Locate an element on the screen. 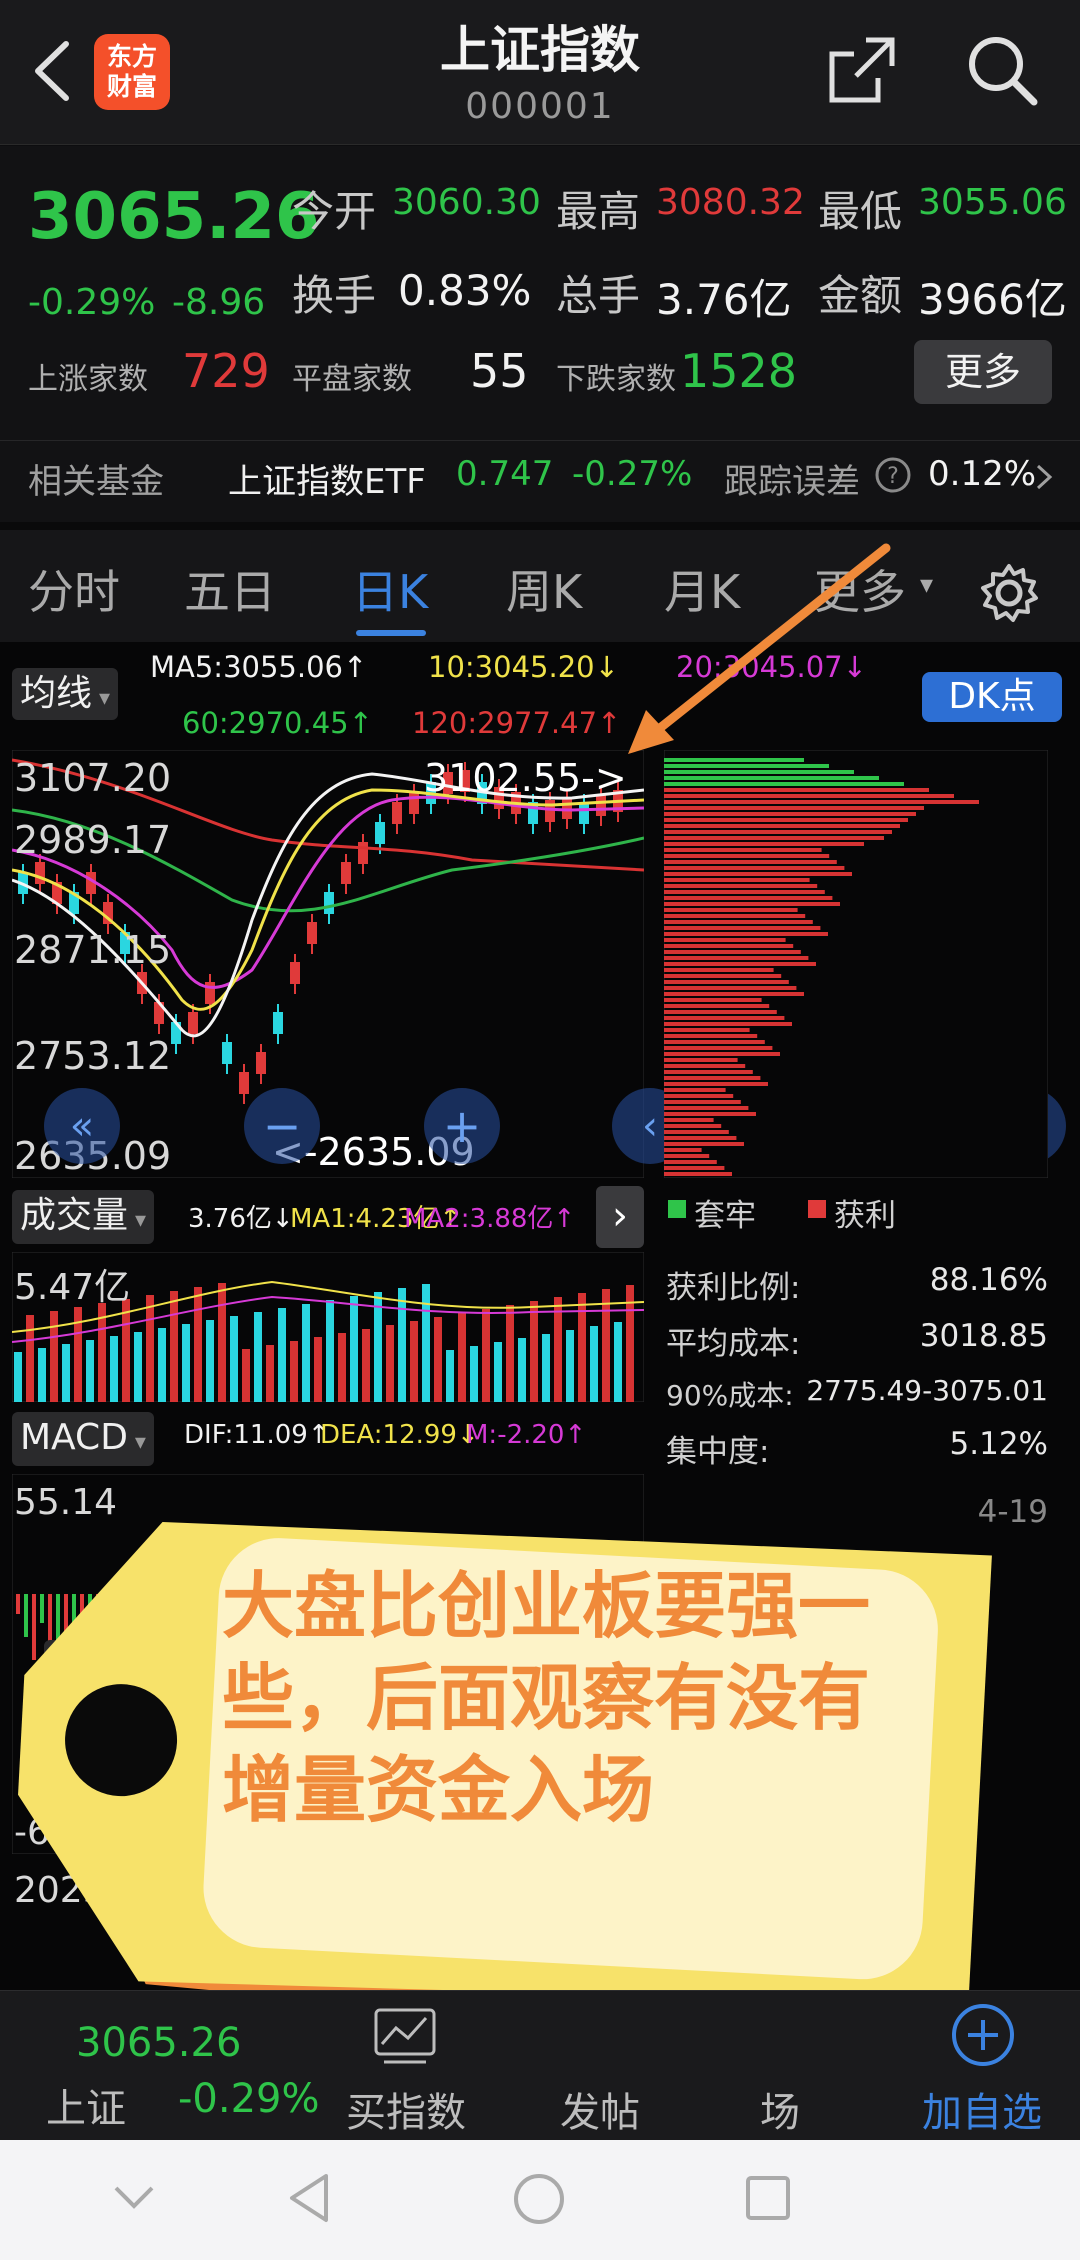 The image size is (1080, 2260). chart-icon is located at coordinates (405, 2036).